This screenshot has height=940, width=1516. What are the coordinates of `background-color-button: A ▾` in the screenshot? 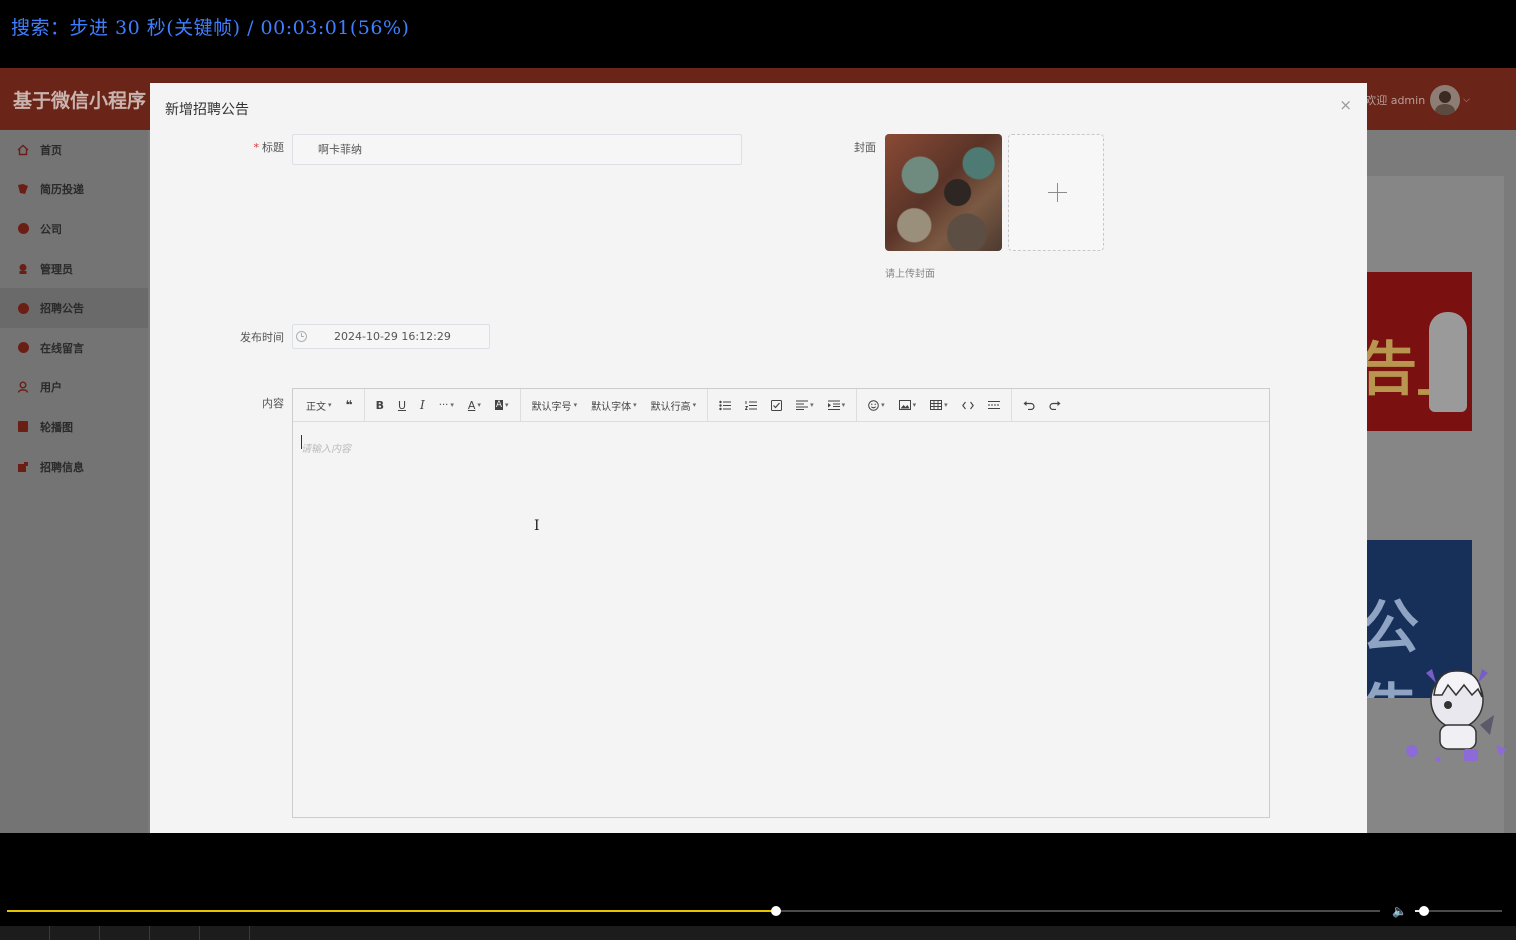 It's located at (502, 405).